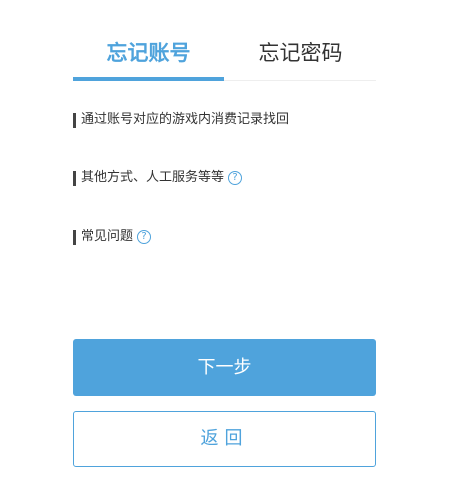 The image size is (450, 488). What do you see at coordinates (148, 79) in the screenshot?
I see `active-tab-indicator` at bounding box center [148, 79].